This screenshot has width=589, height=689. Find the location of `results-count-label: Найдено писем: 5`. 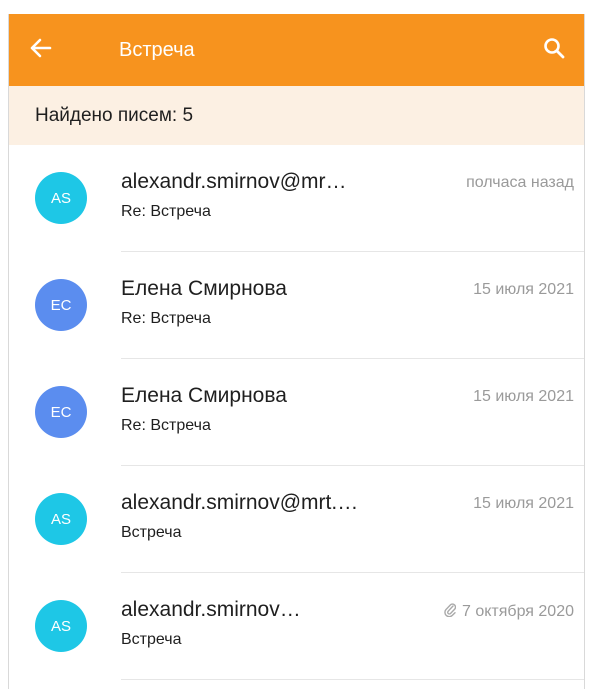

results-count-label: Найдено писем: 5 is located at coordinates (114, 115).